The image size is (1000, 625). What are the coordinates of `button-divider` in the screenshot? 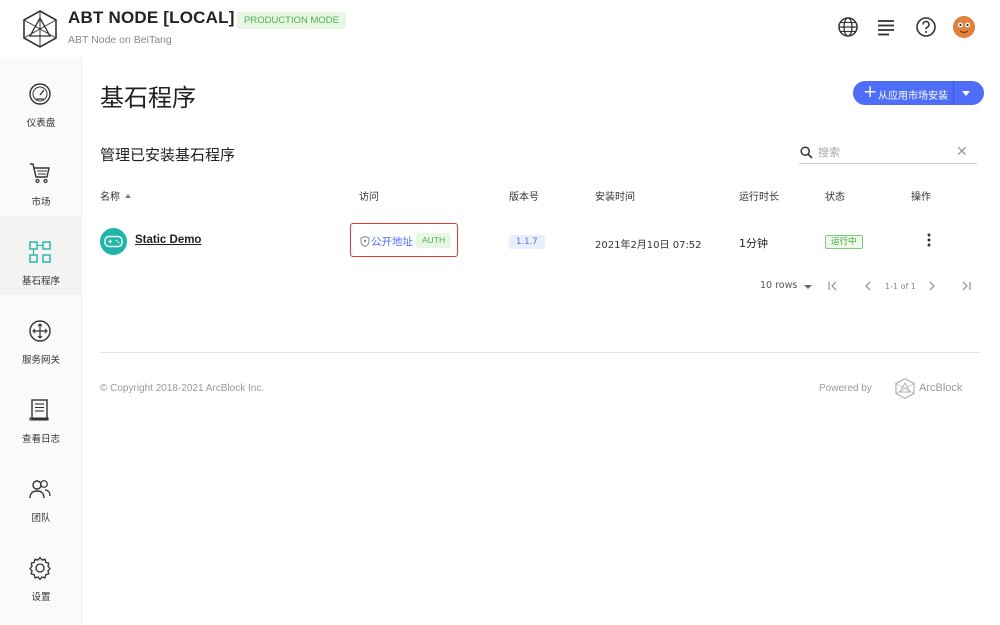 It's located at (953, 93).